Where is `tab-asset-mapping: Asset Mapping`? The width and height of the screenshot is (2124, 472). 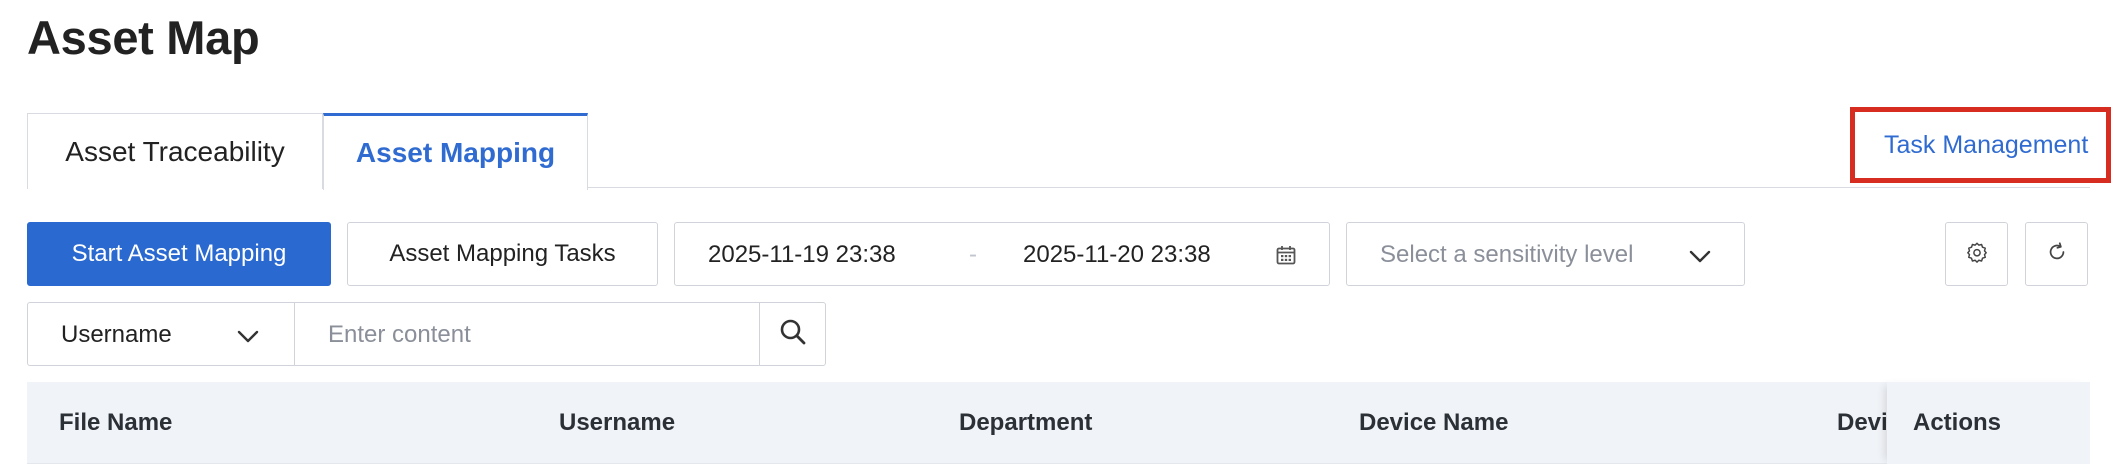
tab-asset-mapping: Asset Mapping is located at coordinates (455, 151).